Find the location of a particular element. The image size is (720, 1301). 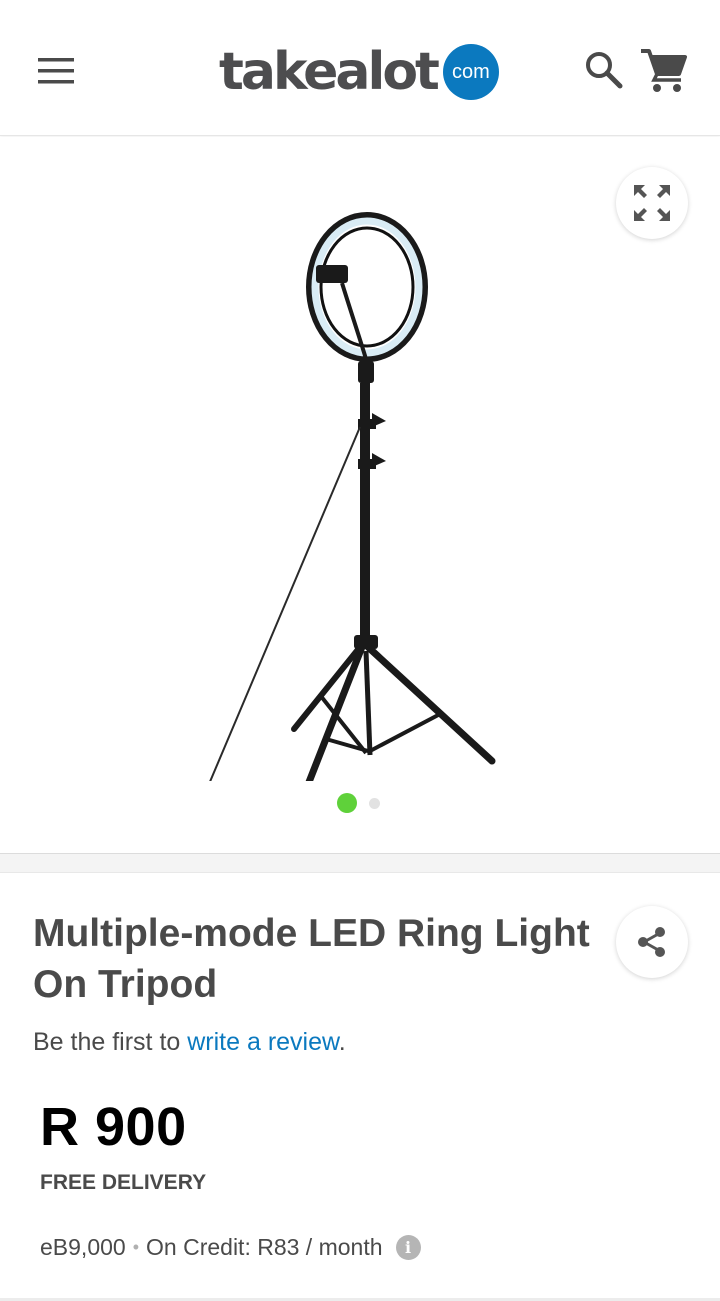

product-title: Multiple-mode LED Ring Light On Tripod is located at coordinates (311, 959).